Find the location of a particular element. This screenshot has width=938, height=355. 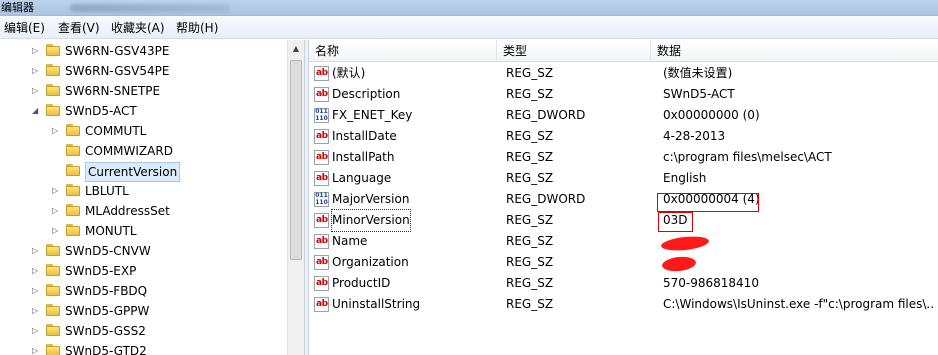

tree-item-label: CurrentVersion is located at coordinates (133, 172).